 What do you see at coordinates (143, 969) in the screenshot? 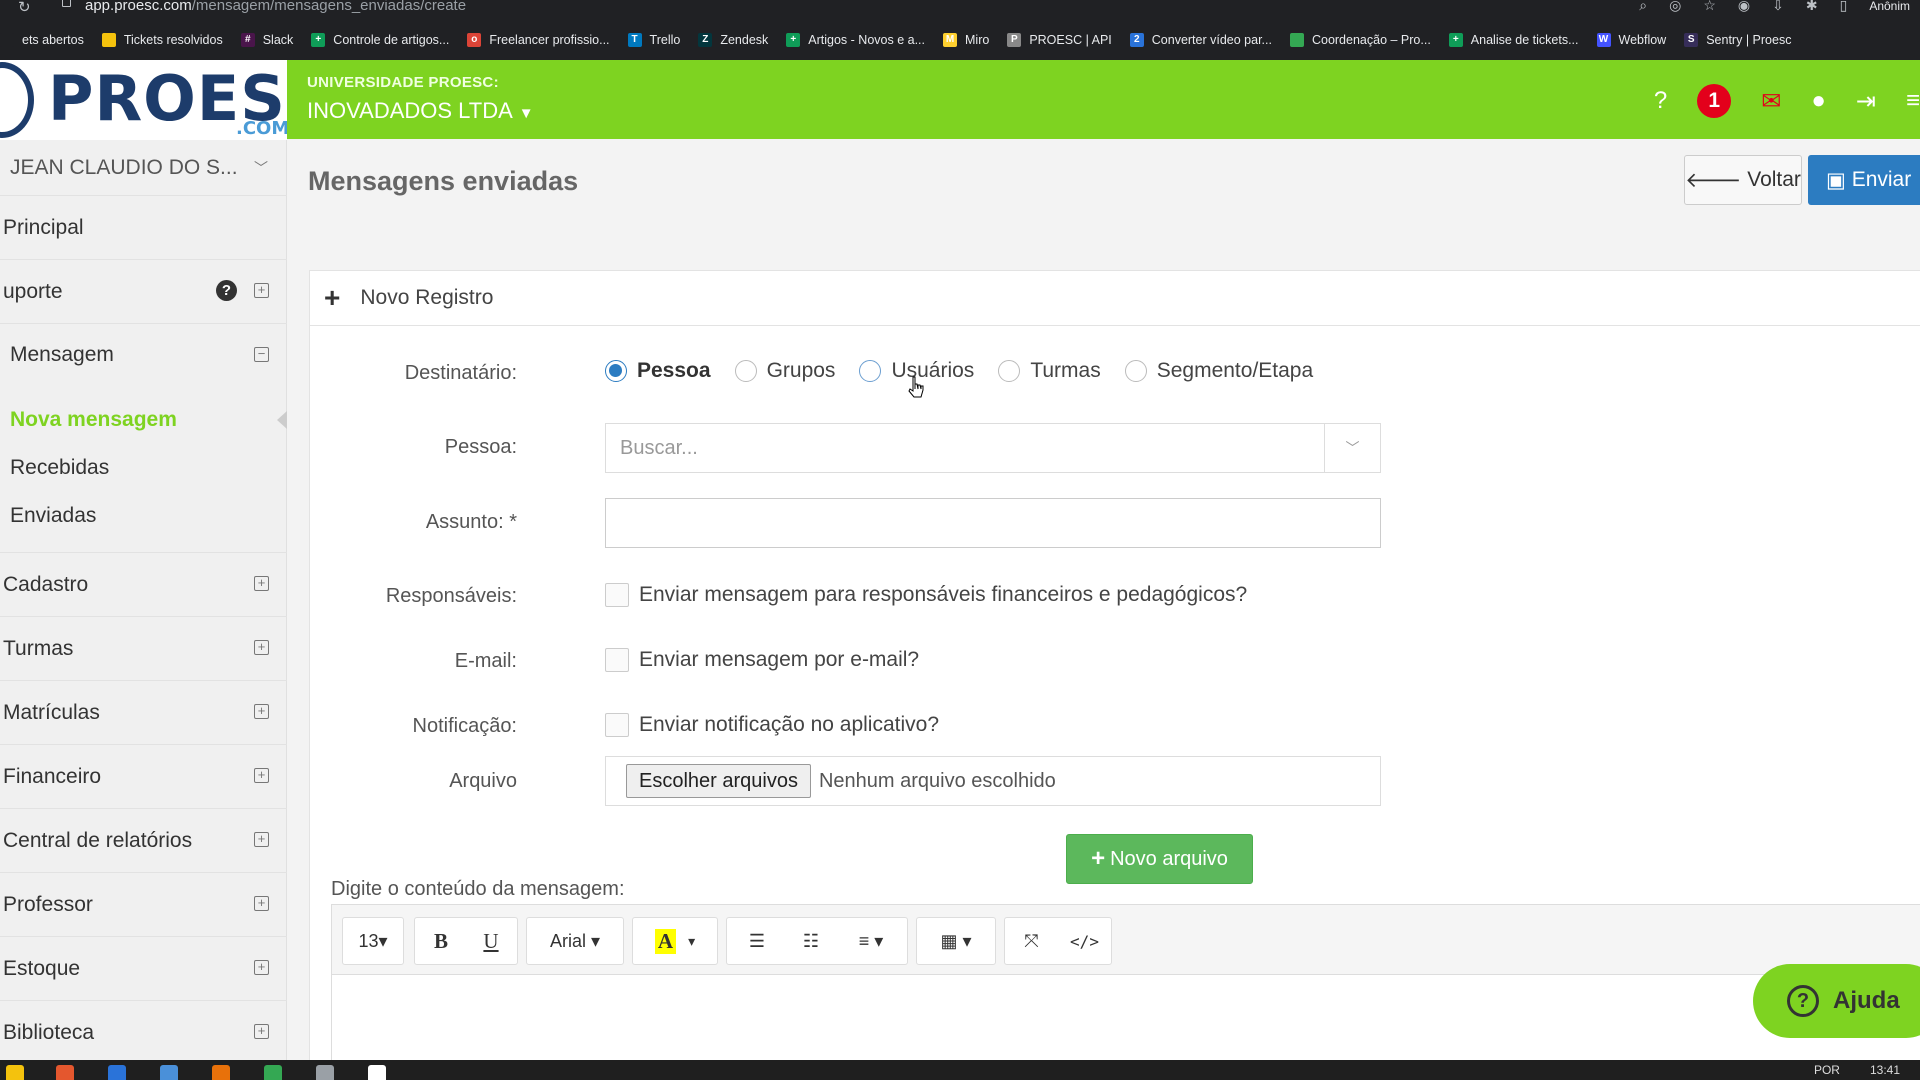
I see `sidebar-item-estoque: Estoque +` at bounding box center [143, 969].